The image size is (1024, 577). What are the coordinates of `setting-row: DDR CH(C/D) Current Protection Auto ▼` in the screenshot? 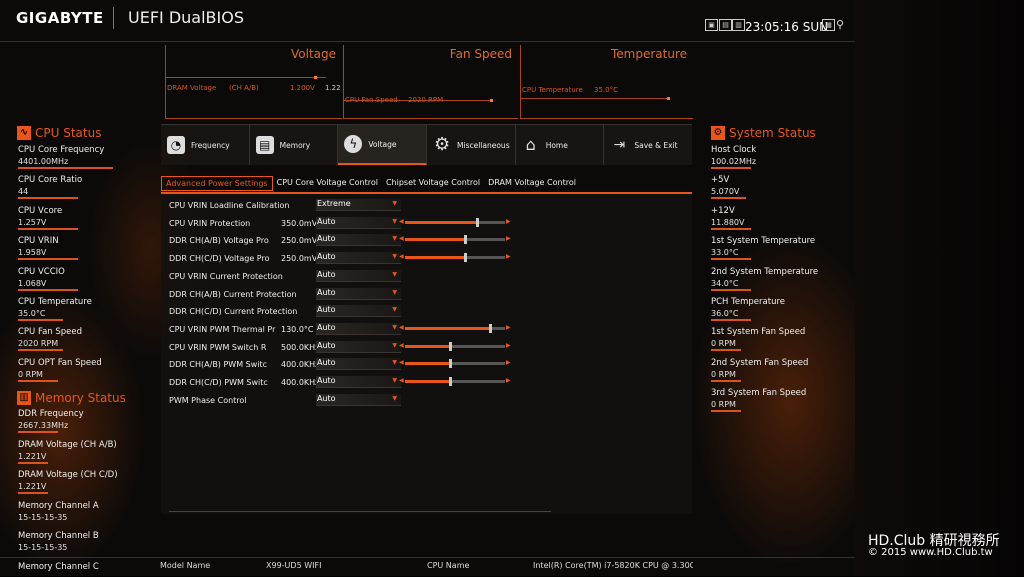 It's located at (429, 313).